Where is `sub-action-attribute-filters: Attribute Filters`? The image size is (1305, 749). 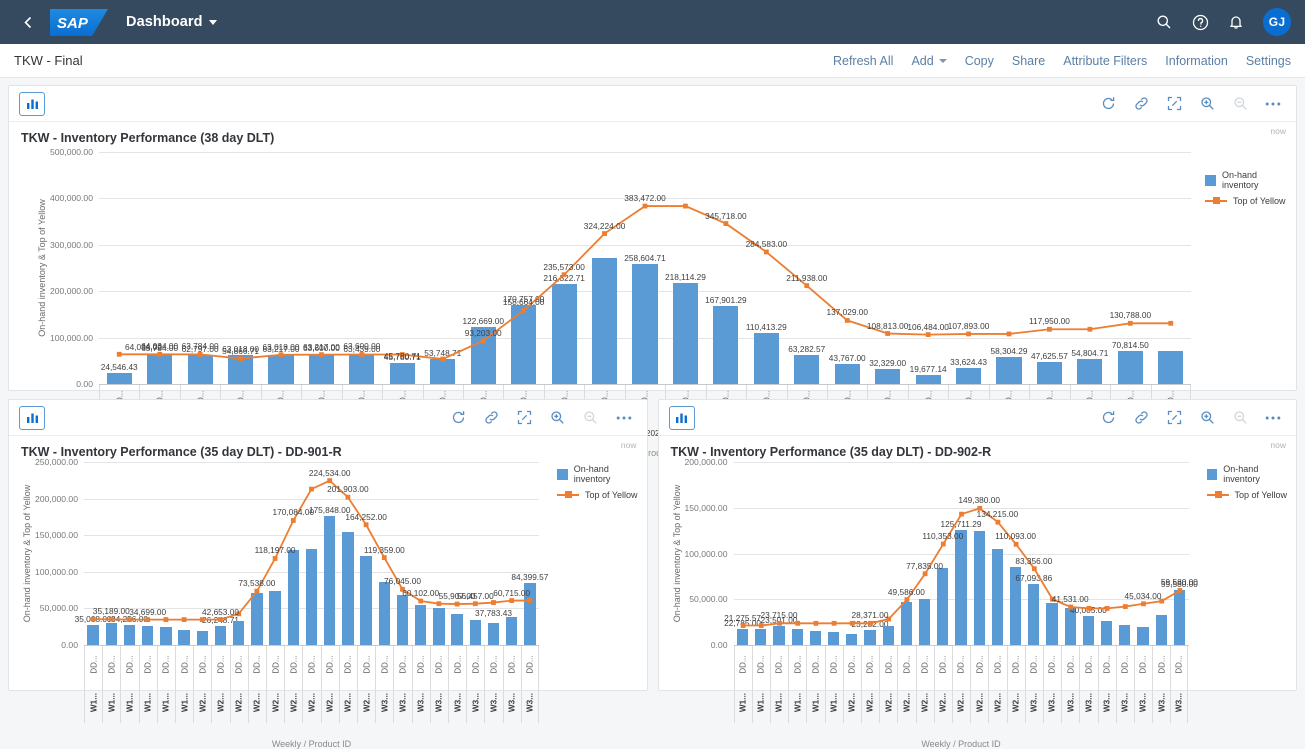
sub-action-attribute-filters: Attribute Filters is located at coordinates (1105, 61).